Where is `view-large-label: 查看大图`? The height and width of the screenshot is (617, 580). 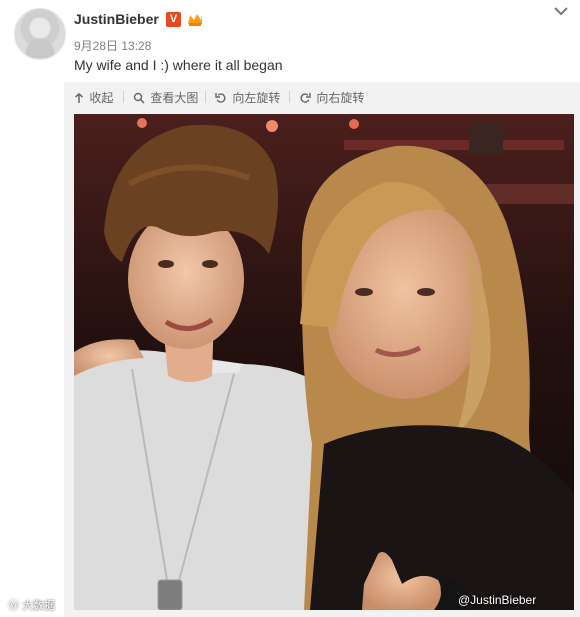
view-large-label: 查看大图 is located at coordinates (174, 98).